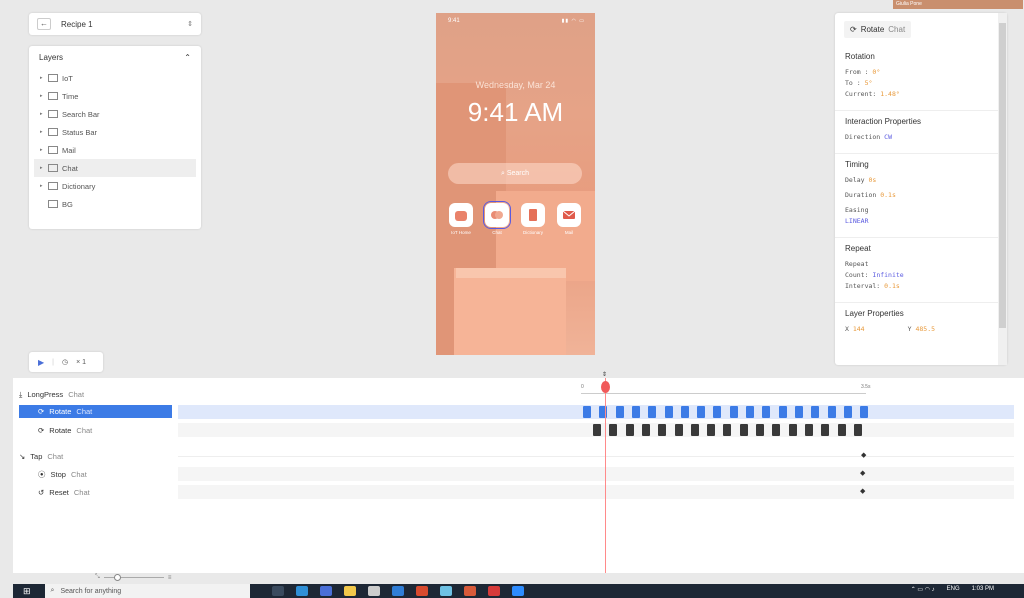  I want to click on y-value: 485.5, so click(925, 329).